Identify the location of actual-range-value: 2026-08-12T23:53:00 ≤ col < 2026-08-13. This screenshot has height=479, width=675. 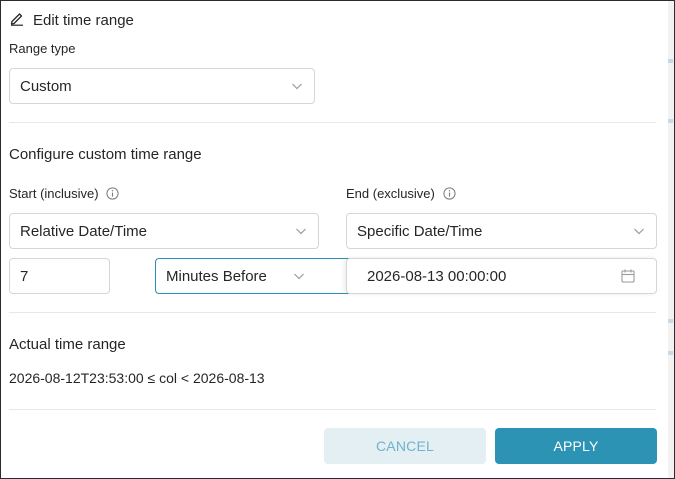
(137, 378).